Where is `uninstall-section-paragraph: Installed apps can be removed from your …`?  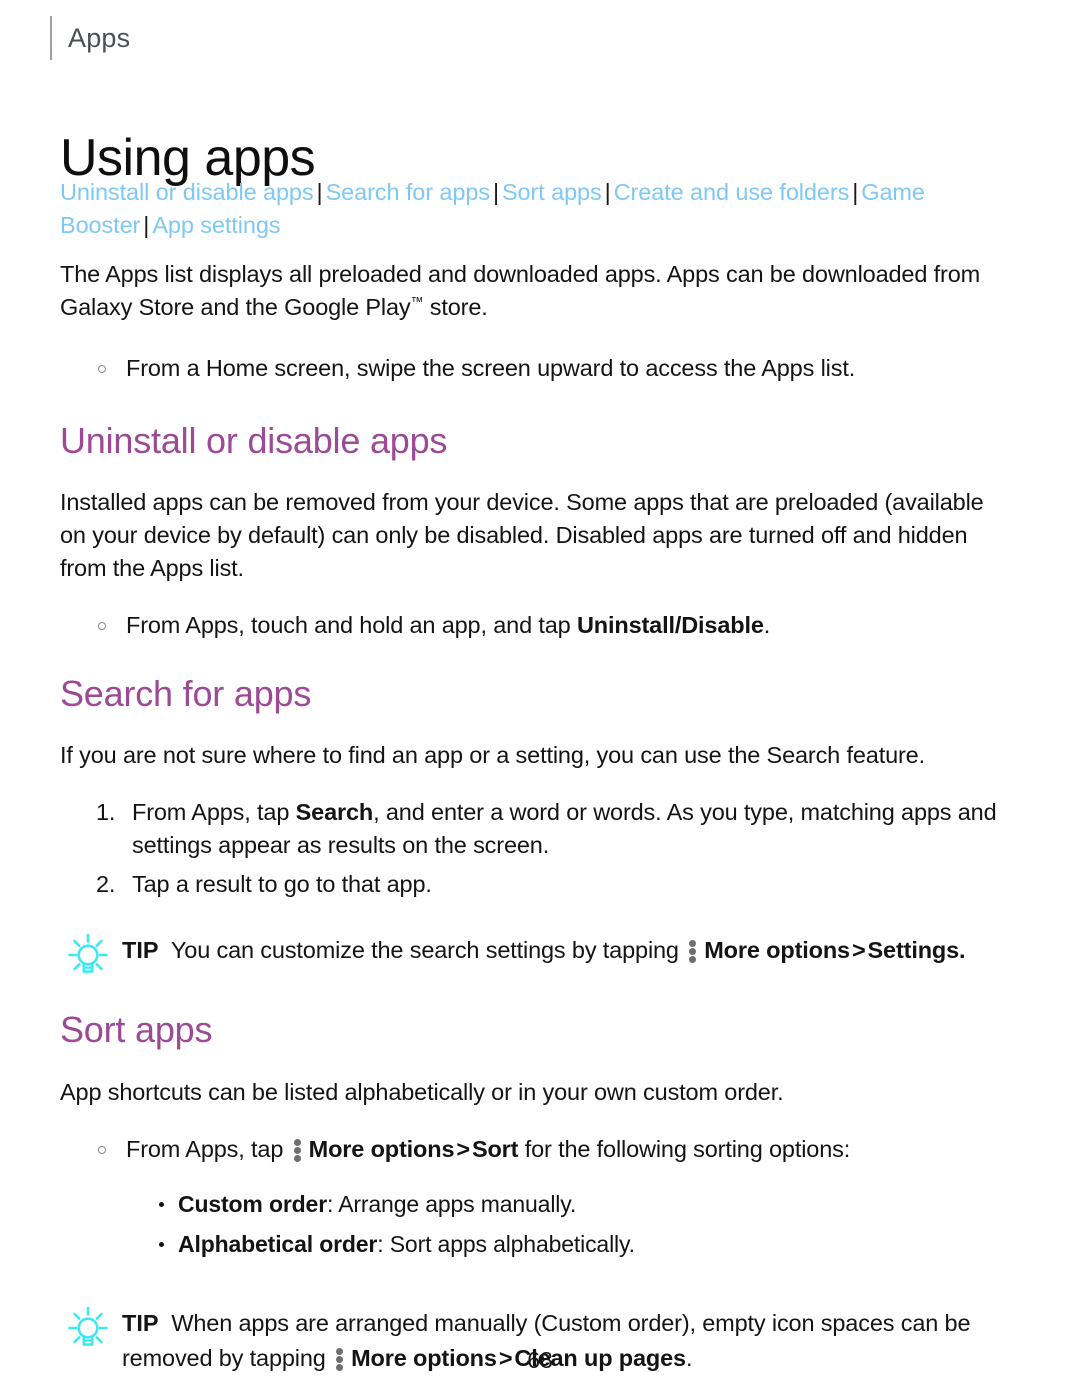
uninstall-section-paragraph: Installed apps can be removed from your … is located at coordinates (522, 535).